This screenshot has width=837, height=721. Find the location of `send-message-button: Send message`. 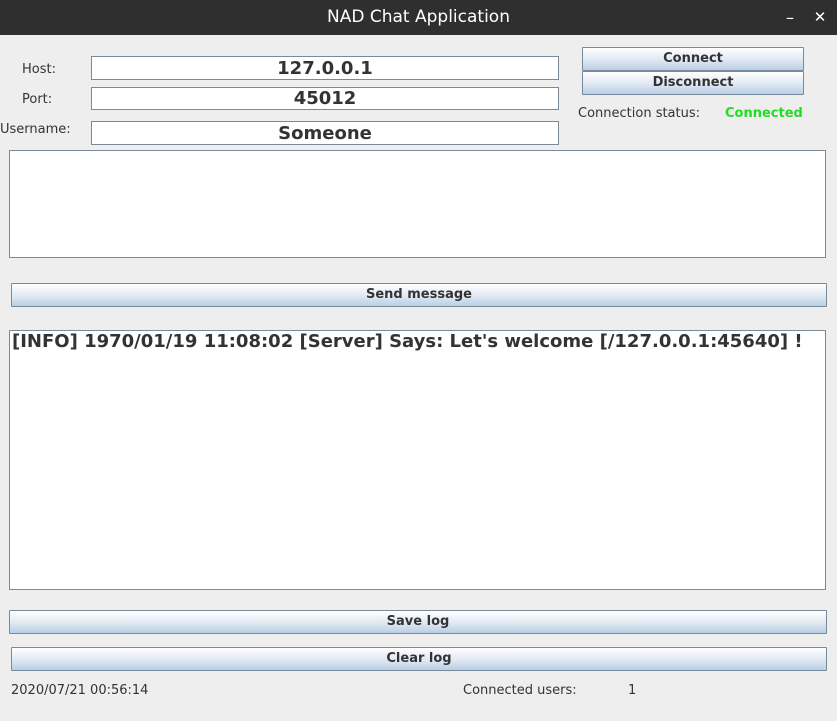

send-message-button: Send message is located at coordinates (419, 295).